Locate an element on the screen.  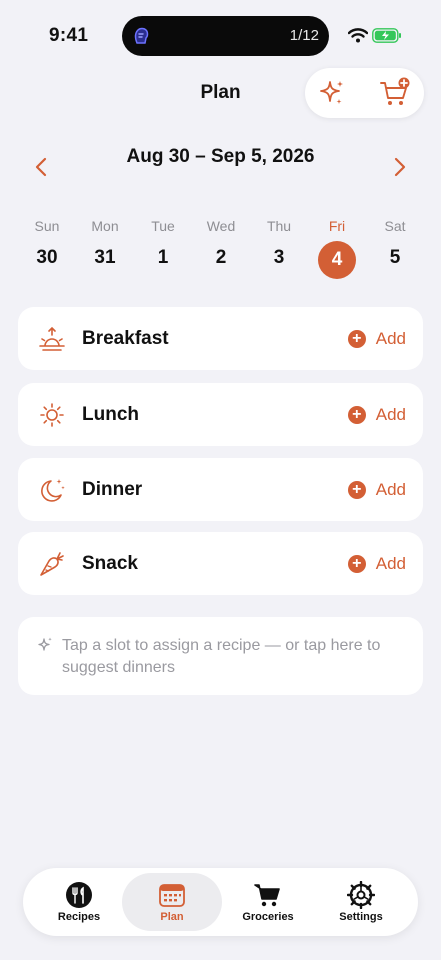
day-name: Sat is located at coordinates (395, 226).